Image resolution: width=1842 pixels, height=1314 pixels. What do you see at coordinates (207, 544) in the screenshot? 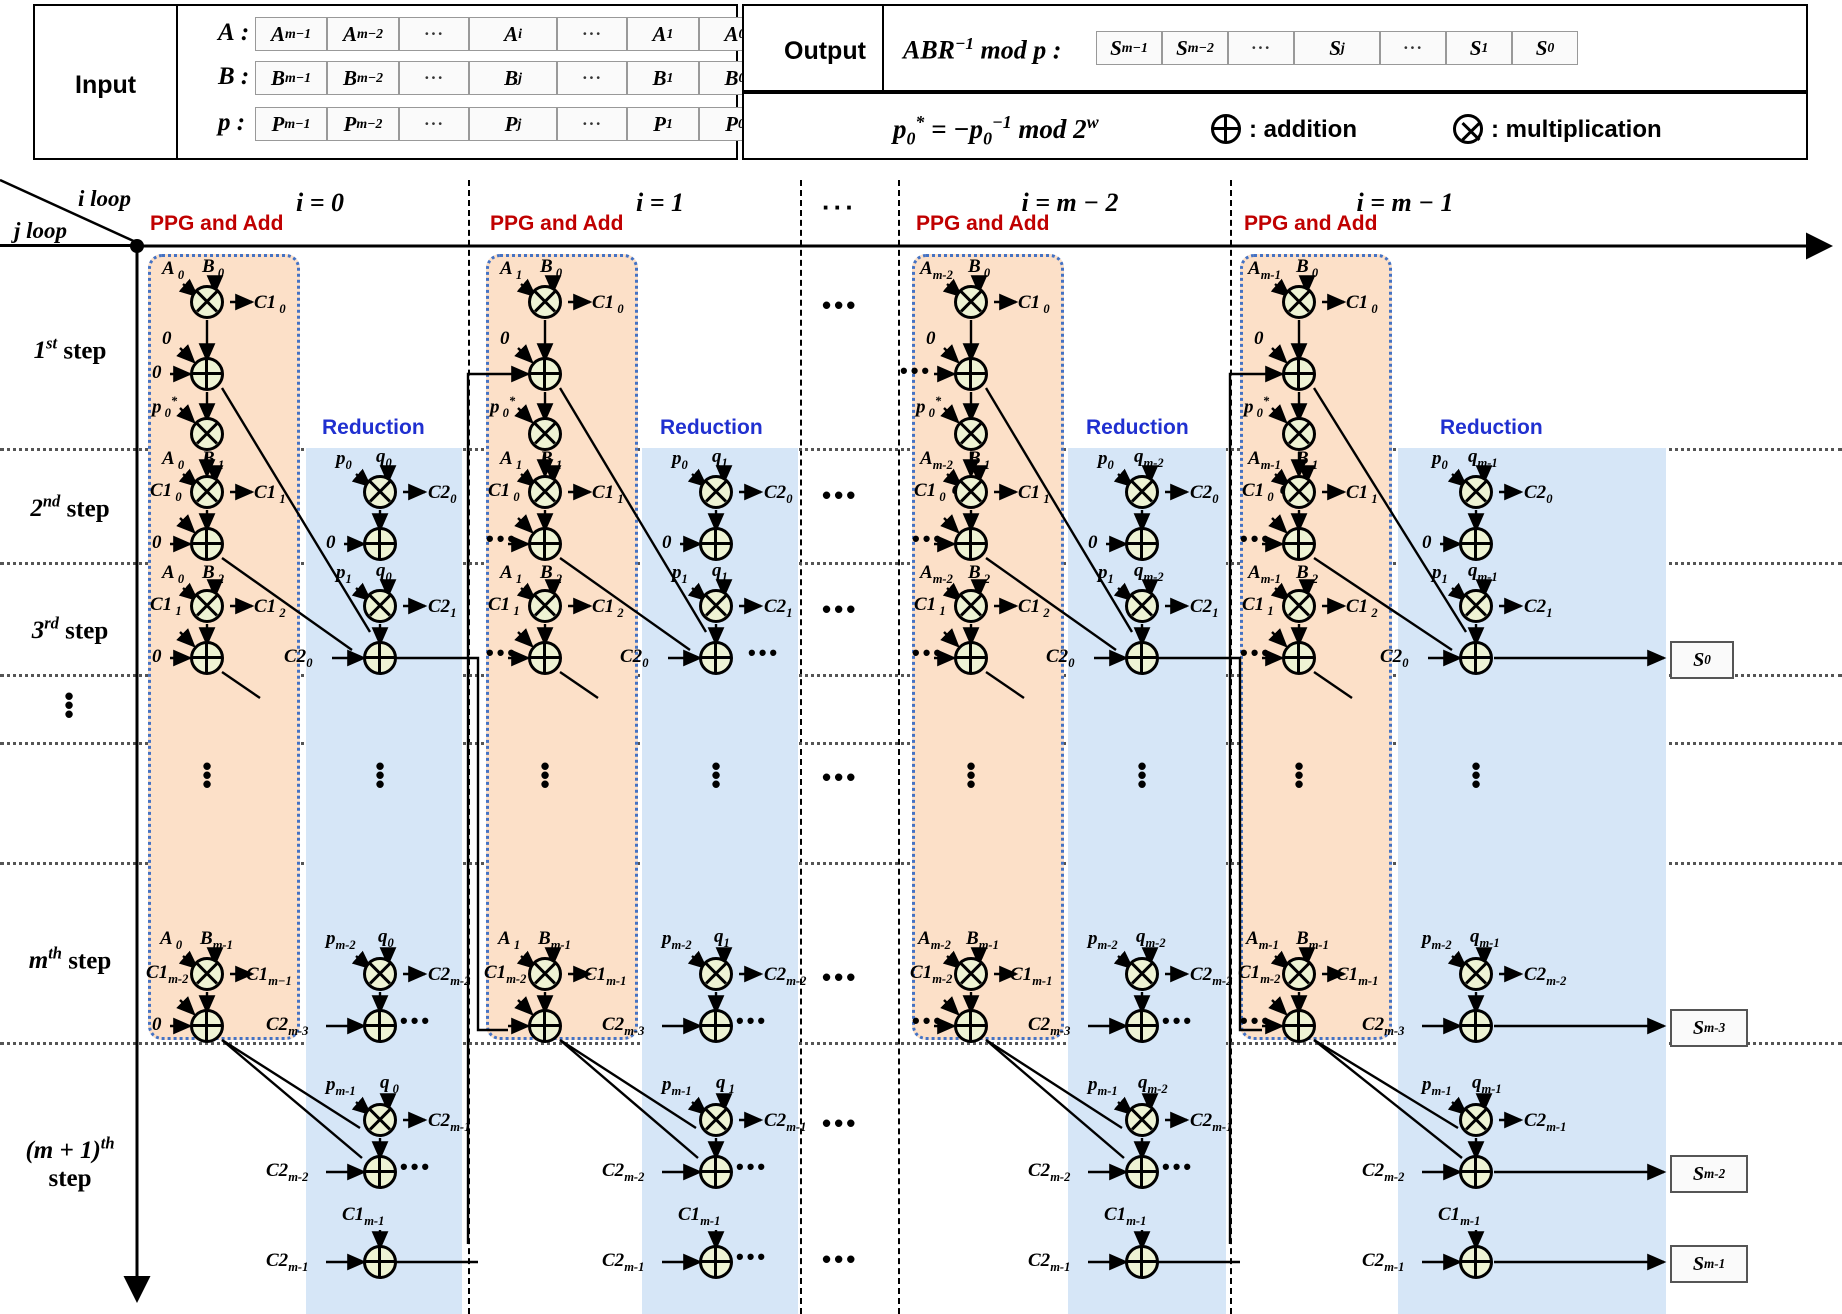
I see `add-i0-s2` at bounding box center [207, 544].